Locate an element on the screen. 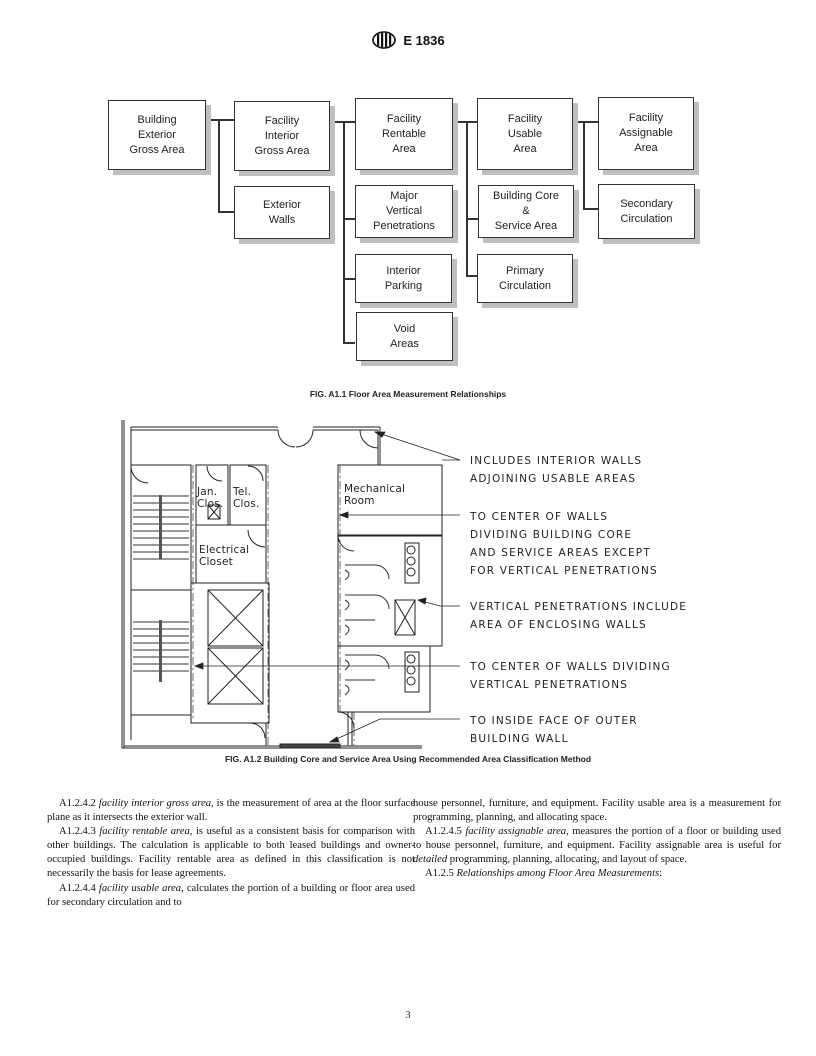 This screenshot has height=1056, width=816. box-interior-parking: Interior Parking is located at coordinates (403, 278).